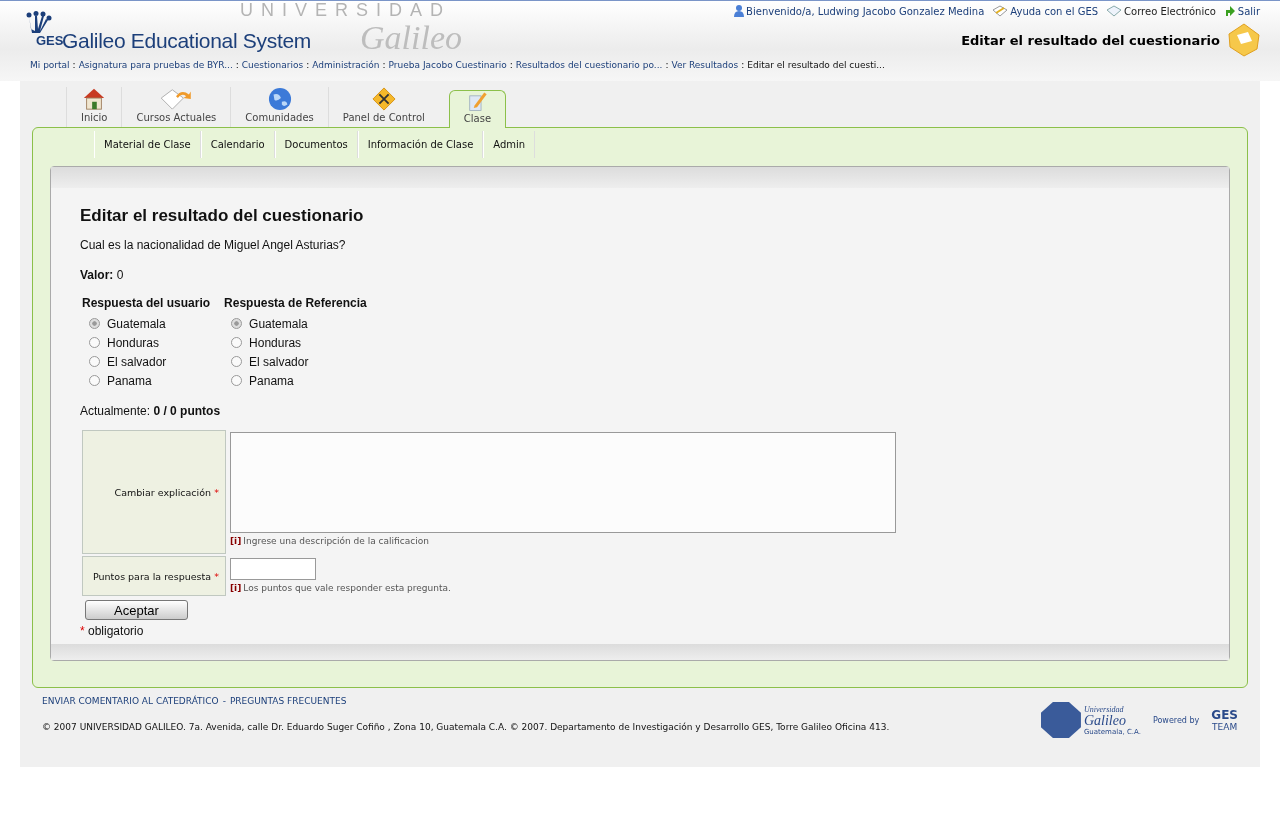  I want to click on explanation-field, so click(563, 482).